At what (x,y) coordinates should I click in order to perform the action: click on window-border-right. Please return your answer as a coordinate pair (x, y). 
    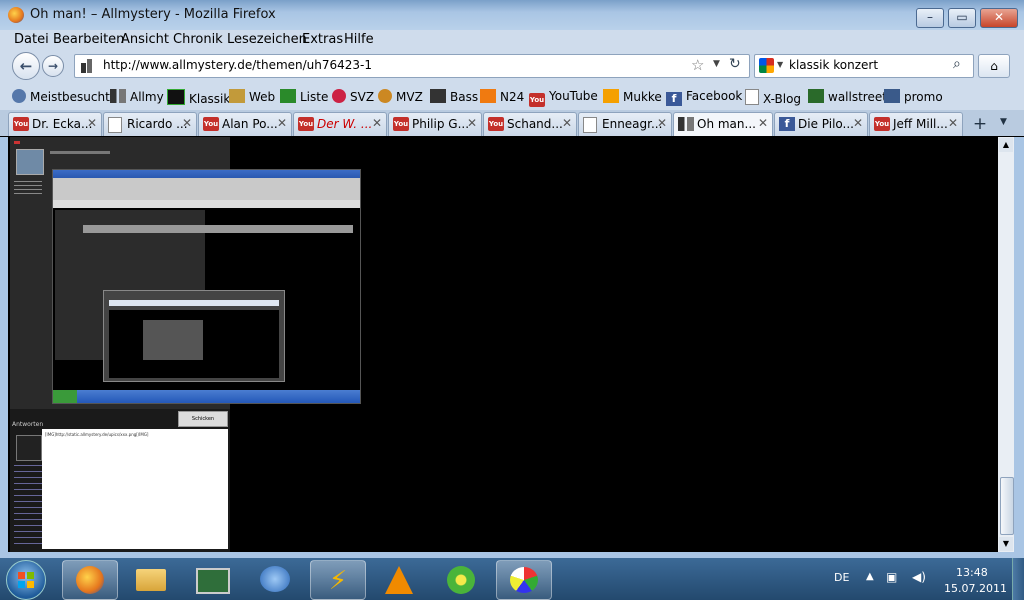
    Looking at the image, I should click on (1019, 347).